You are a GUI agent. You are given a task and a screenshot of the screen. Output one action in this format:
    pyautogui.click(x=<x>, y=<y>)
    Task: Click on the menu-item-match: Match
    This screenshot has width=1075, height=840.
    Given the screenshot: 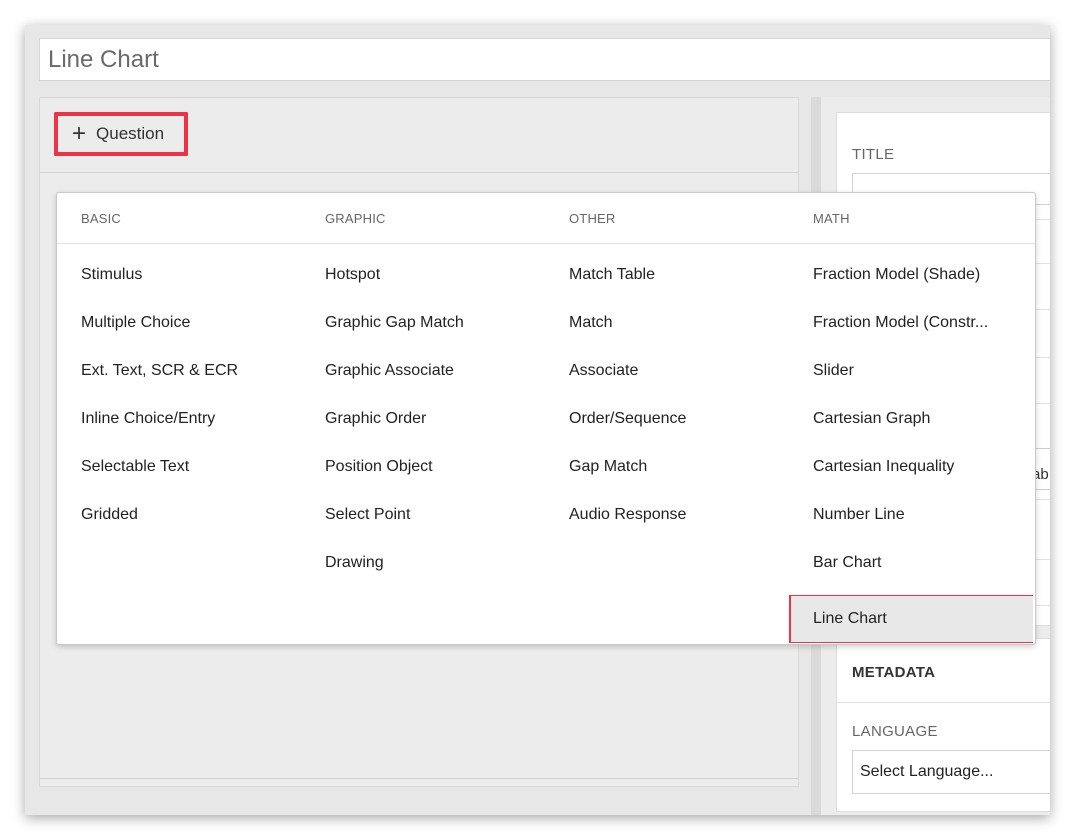 What is the action you would take?
    pyautogui.click(x=667, y=315)
    